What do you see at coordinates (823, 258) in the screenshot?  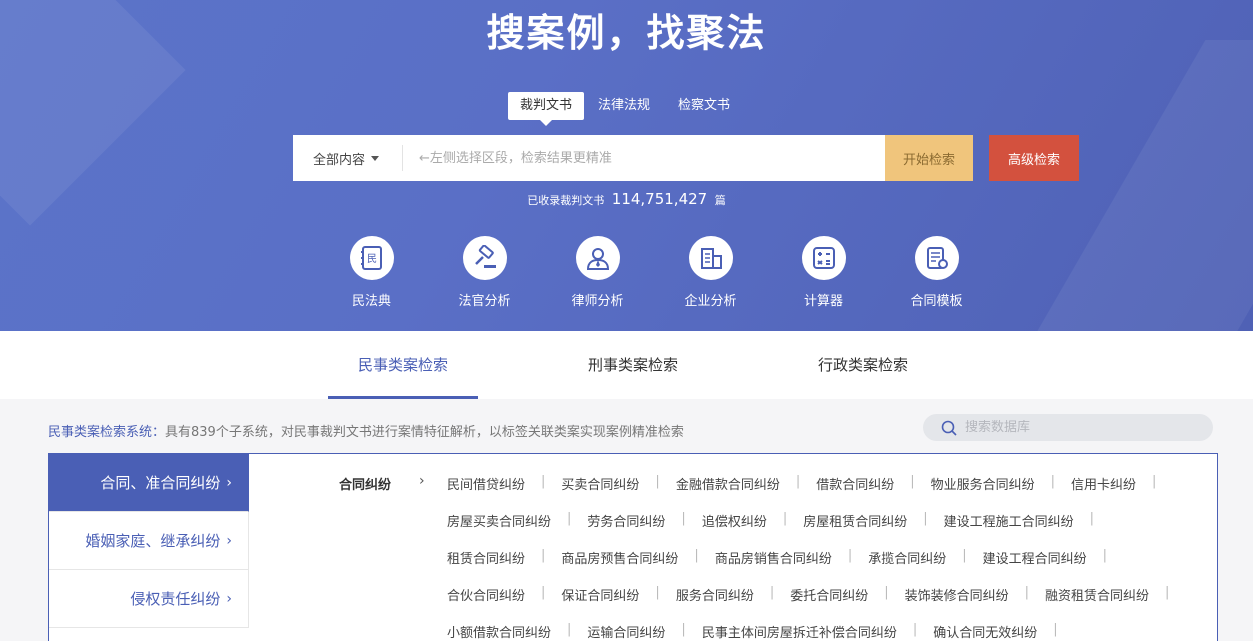 I see `calculator-icon` at bounding box center [823, 258].